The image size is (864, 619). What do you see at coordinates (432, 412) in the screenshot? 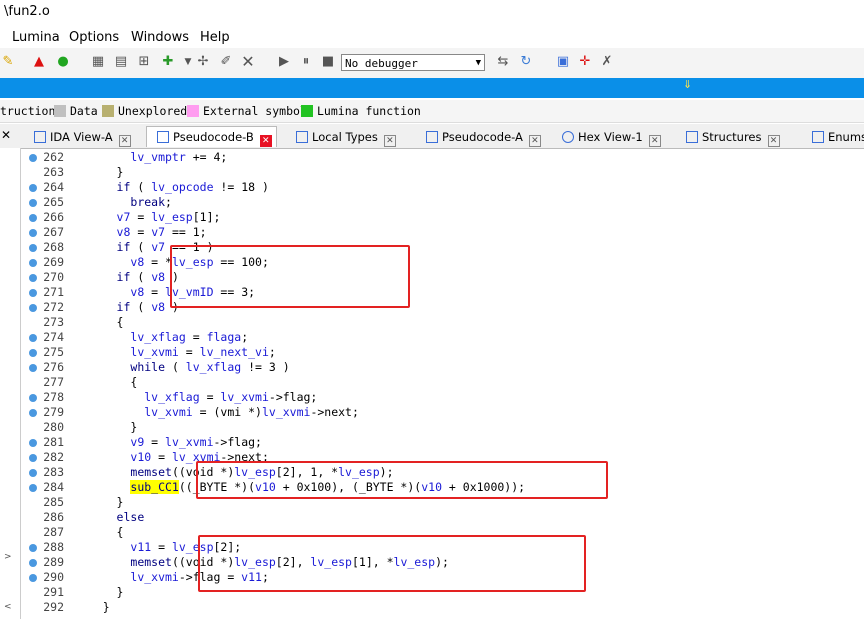
I see `code-line: 279 lv_xvmi = (vmi *)lv_xvmi->next;` at bounding box center [432, 412].